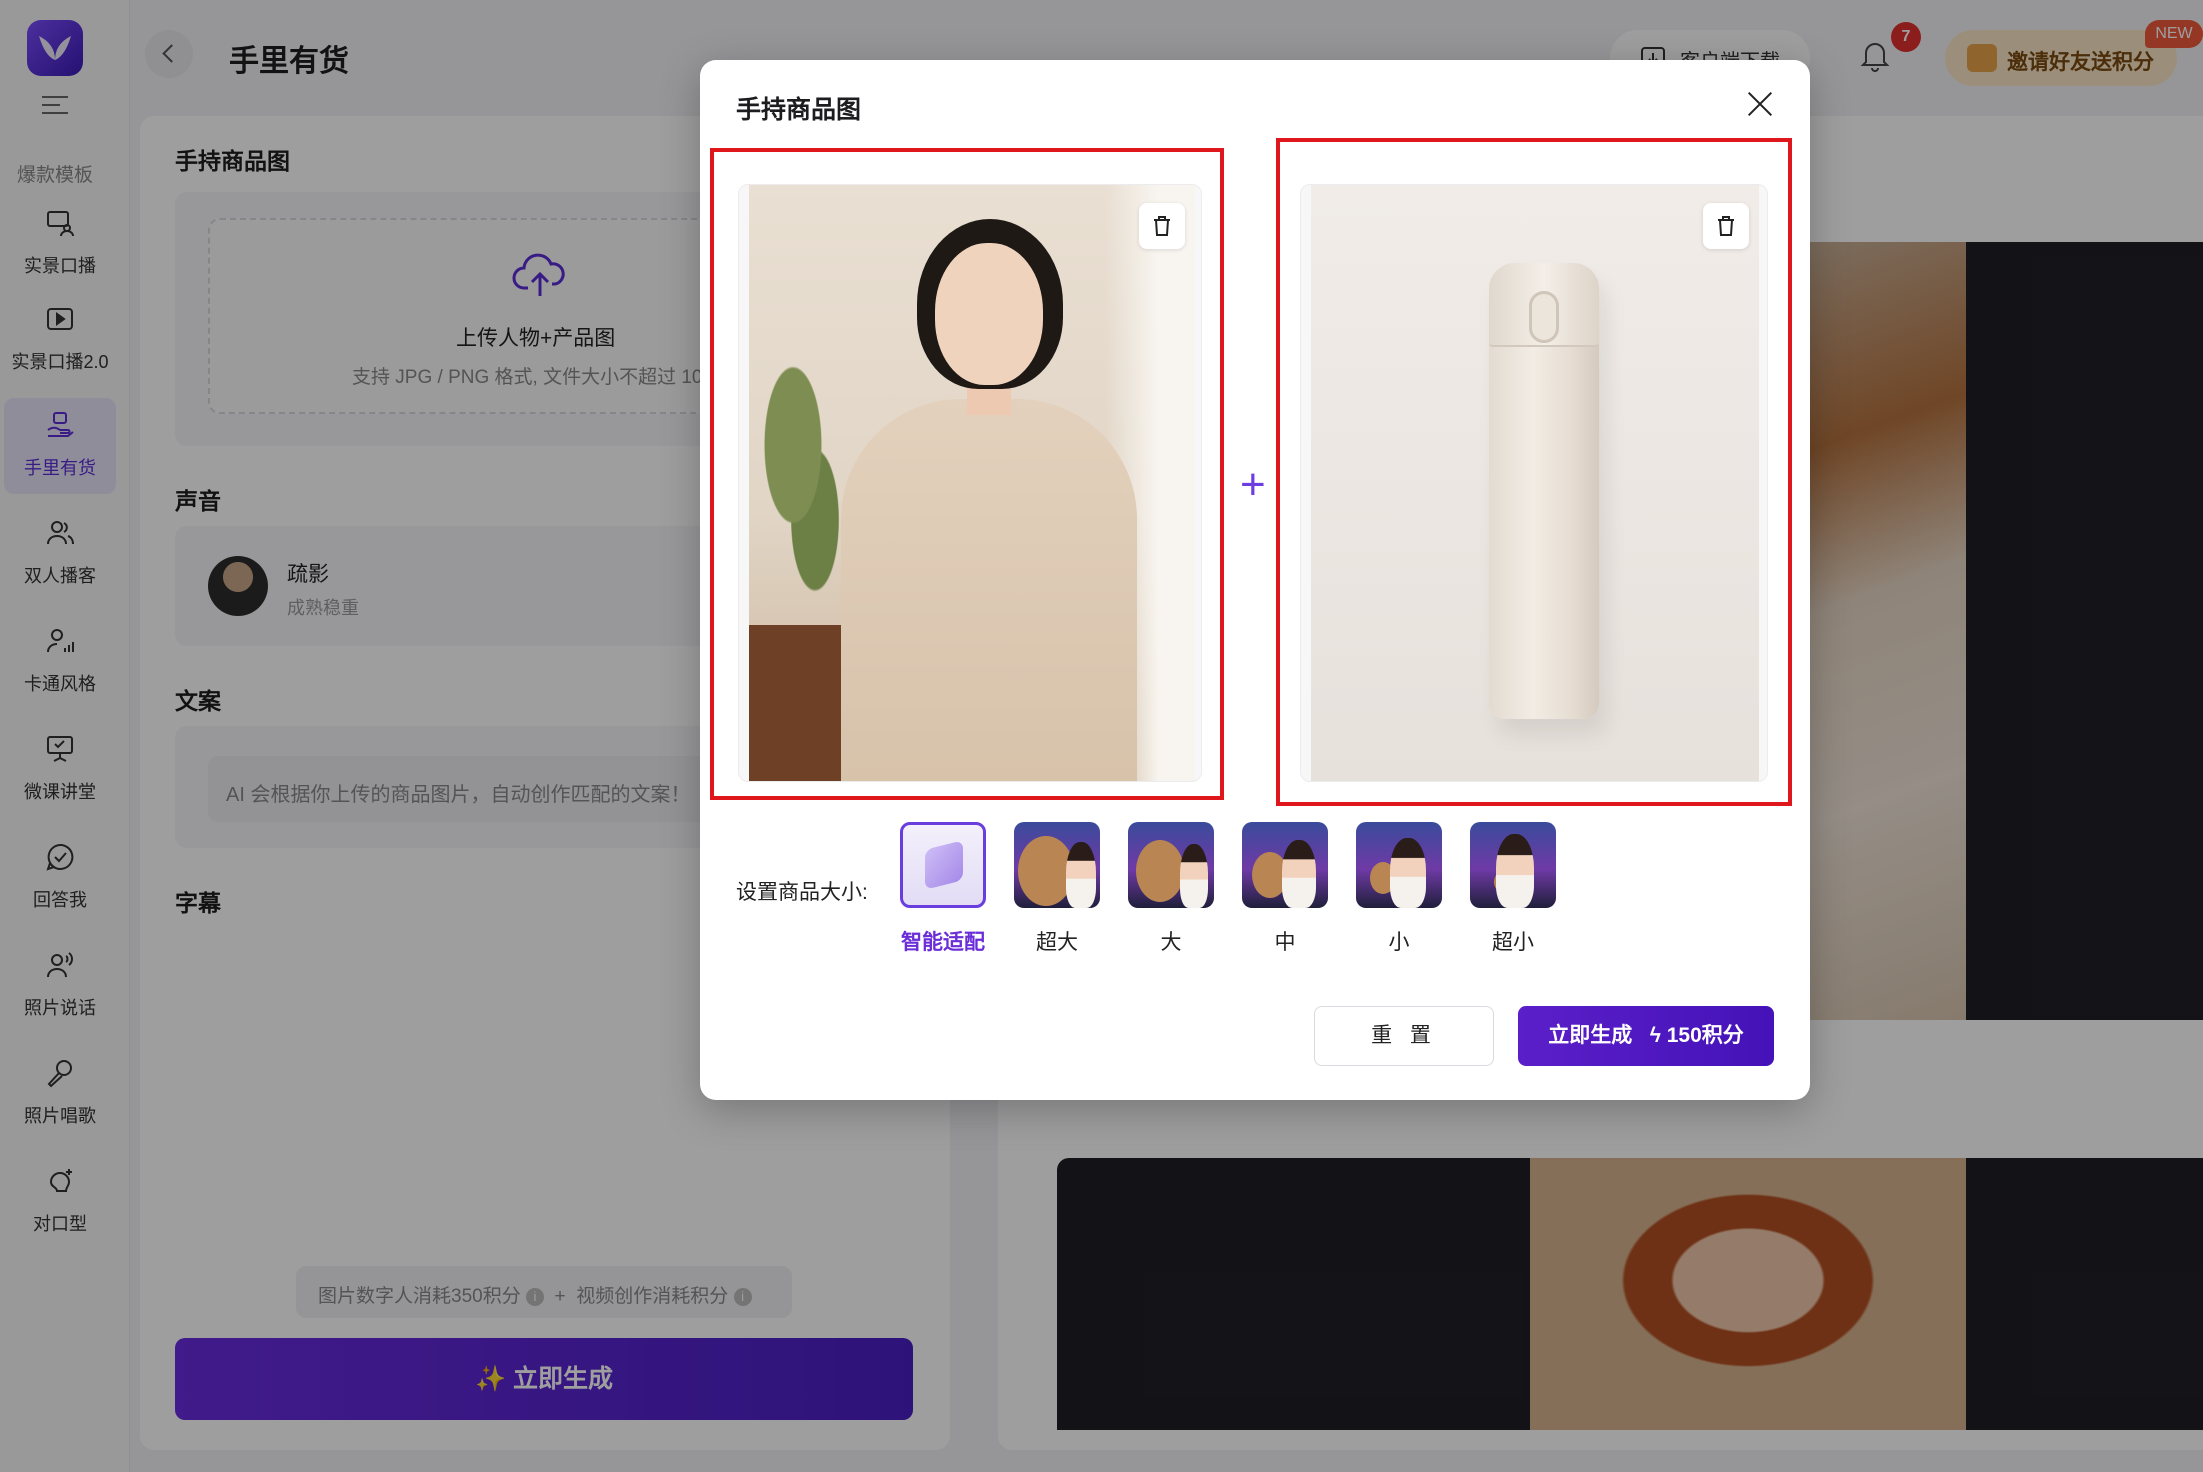  I want to click on size-thumb-medium, so click(1285, 865).